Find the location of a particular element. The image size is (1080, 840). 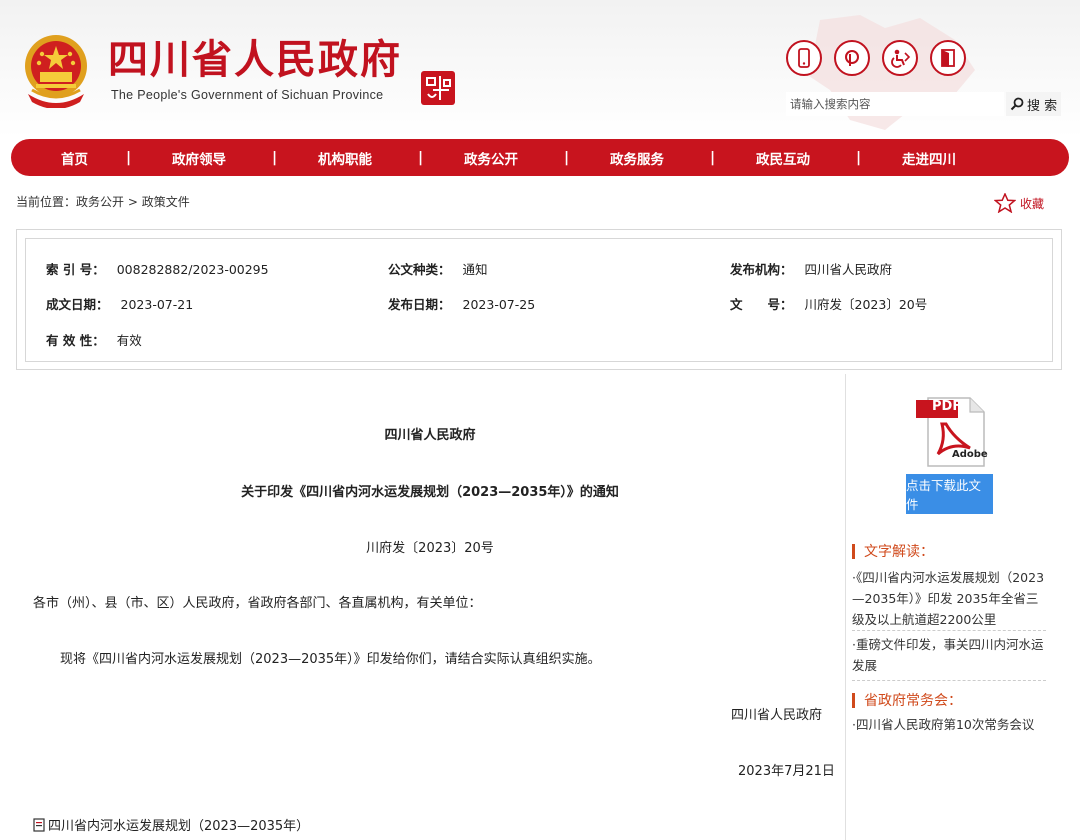

mobile-icon is located at coordinates (804, 58).